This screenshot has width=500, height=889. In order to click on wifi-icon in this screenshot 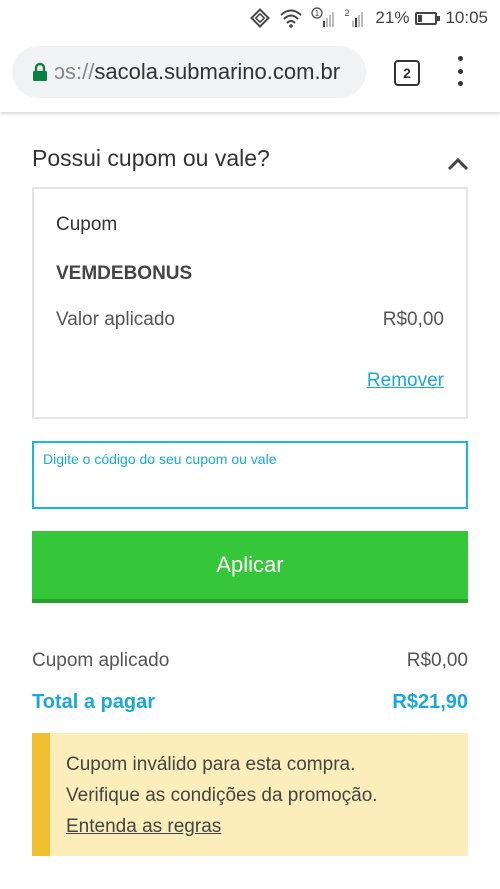, I will do `click(291, 18)`.